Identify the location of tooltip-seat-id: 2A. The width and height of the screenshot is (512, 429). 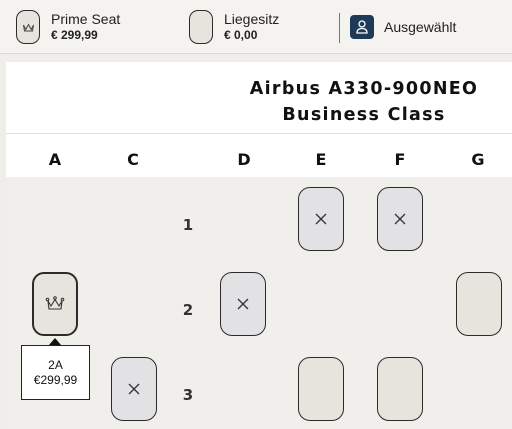
(55, 365).